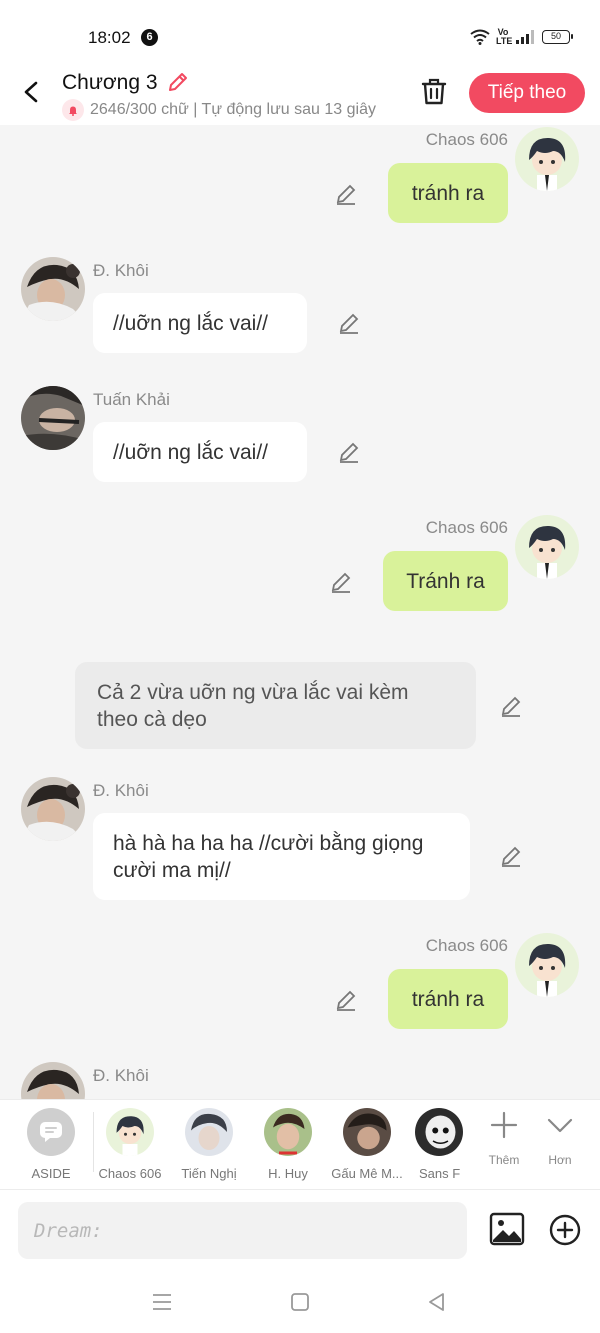 The width and height of the screenshot is (600, 1333). Describe the element at coordinates (560, 1160) in the screenshot. I see `tool-label: Hơn` at that location.